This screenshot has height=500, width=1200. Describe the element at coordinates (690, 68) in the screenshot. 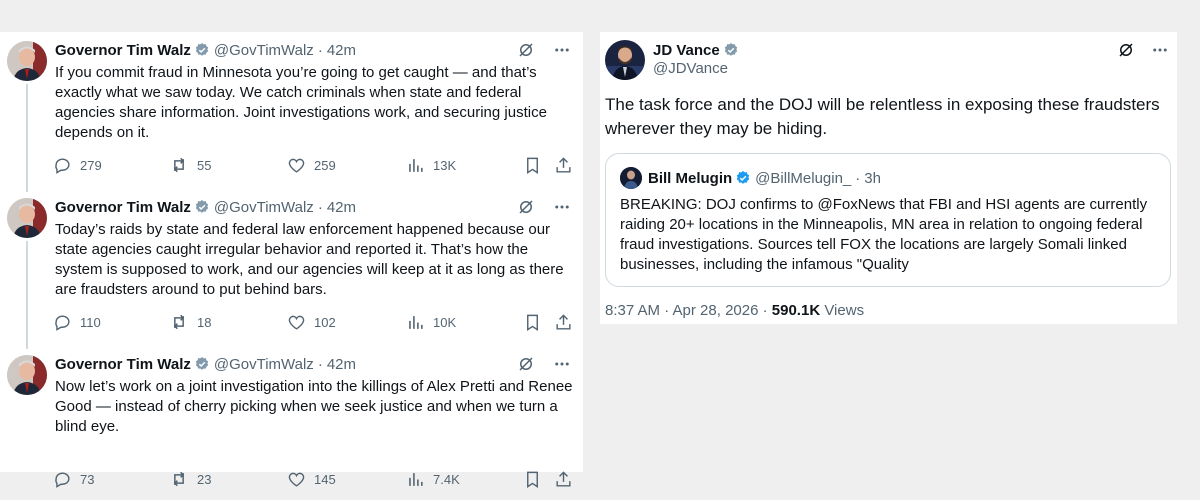

I see `author-handle: @JDVance` at that location.